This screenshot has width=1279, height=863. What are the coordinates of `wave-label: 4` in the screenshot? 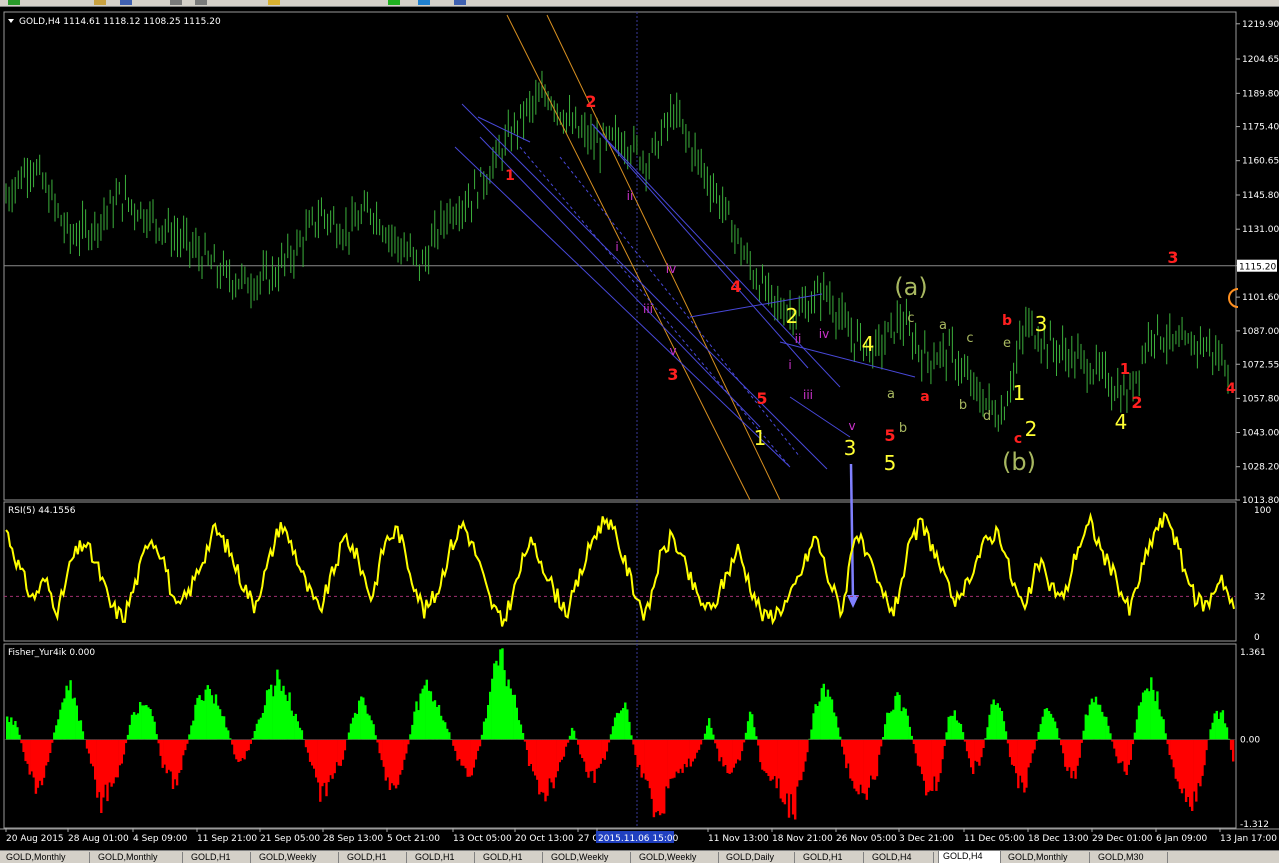 It's located at (1231, 389).